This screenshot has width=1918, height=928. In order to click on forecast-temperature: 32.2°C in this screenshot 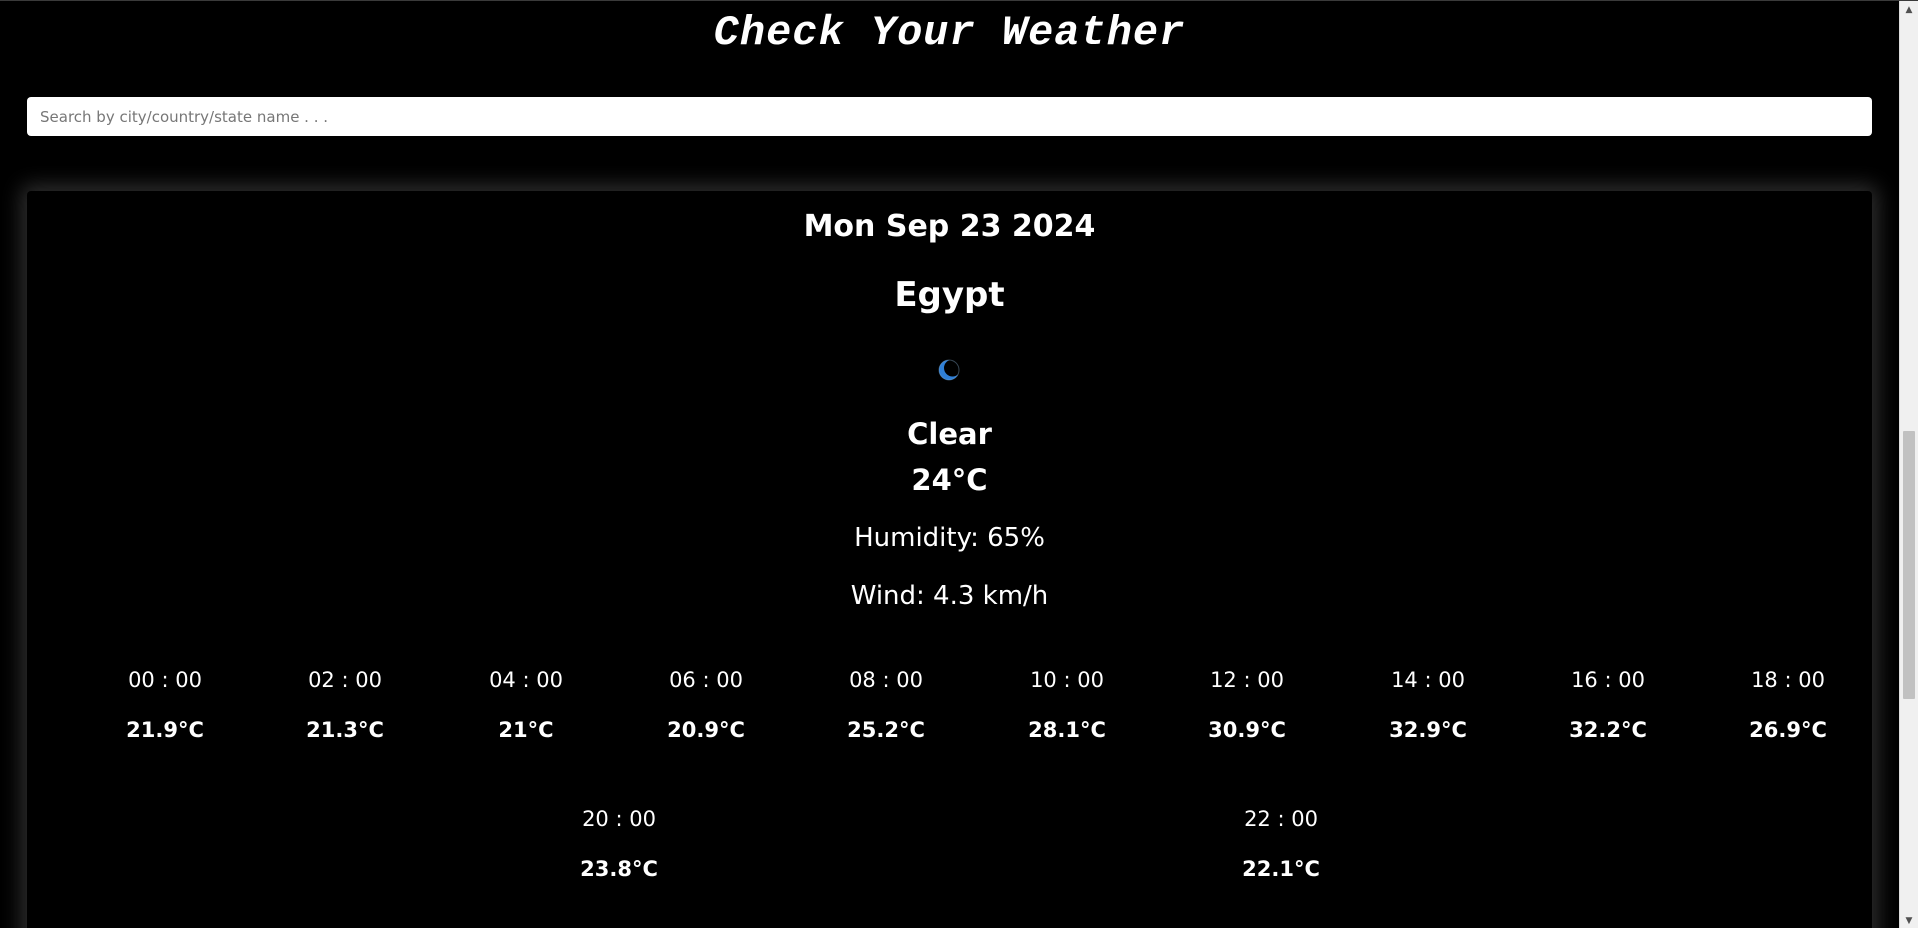, I will do `click(1608, 730)`.